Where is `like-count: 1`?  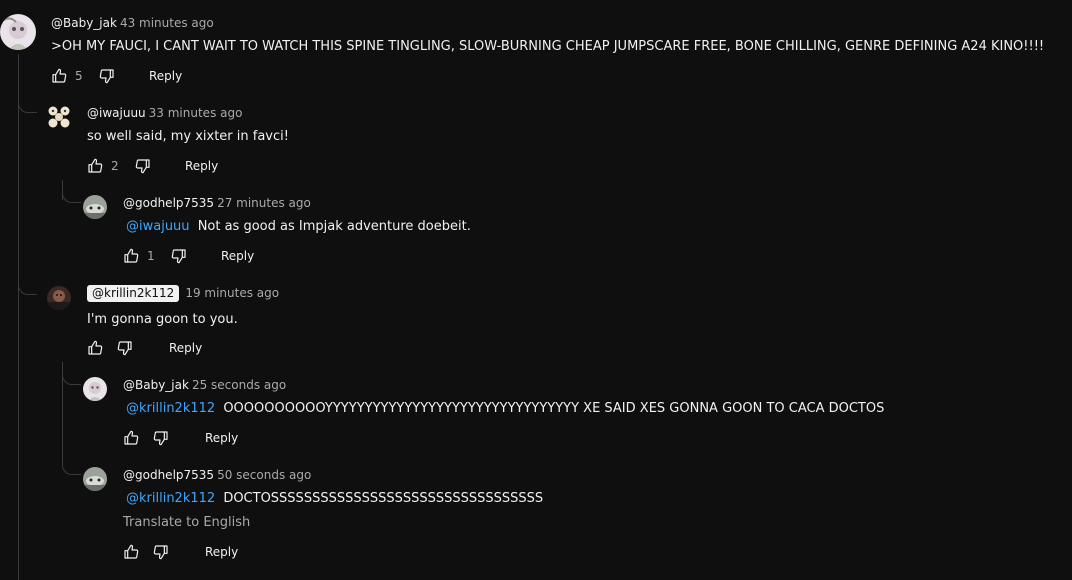 like-count: 1 is located at coordinates (151, 256).